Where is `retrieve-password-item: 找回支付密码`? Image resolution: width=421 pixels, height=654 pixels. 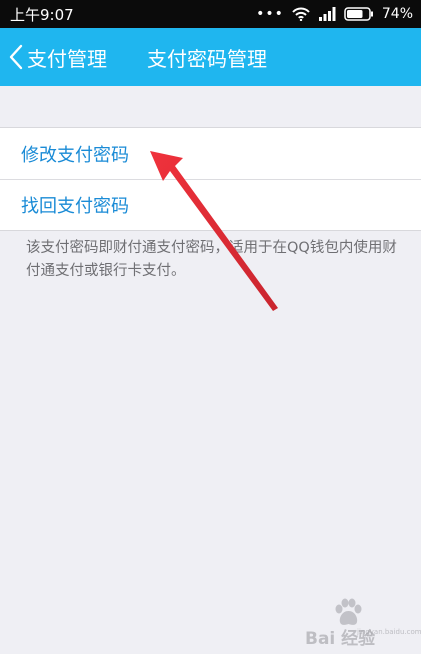
retrieve-password-item: 找回支付密码 is located at coordinates (210, 204).